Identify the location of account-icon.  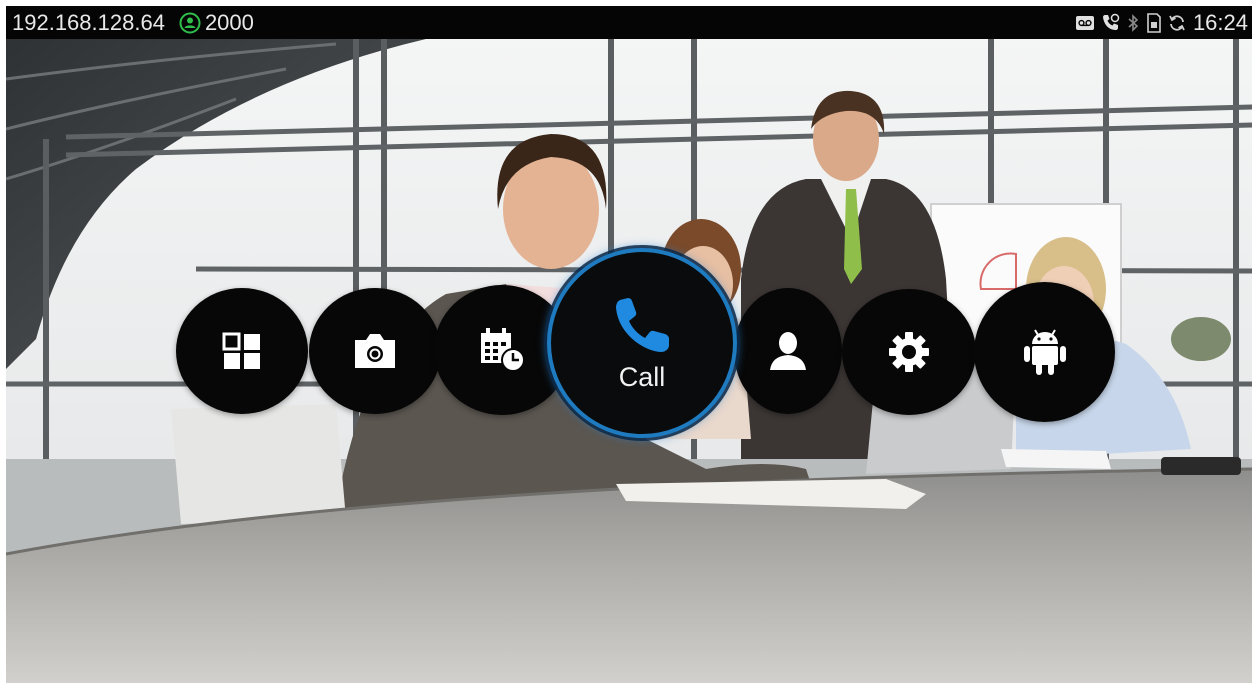
(190, 23).